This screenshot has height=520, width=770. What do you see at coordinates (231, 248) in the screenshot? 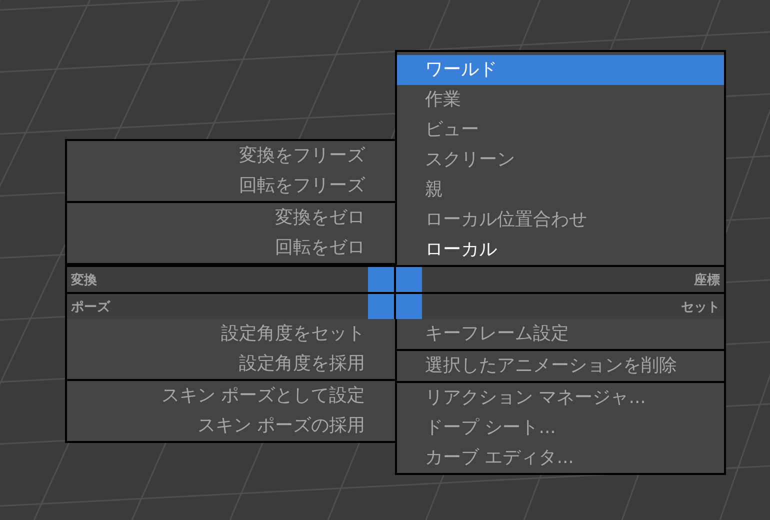
I see `menu-item: 回転をゼロ` at bounding box center [231, 248].